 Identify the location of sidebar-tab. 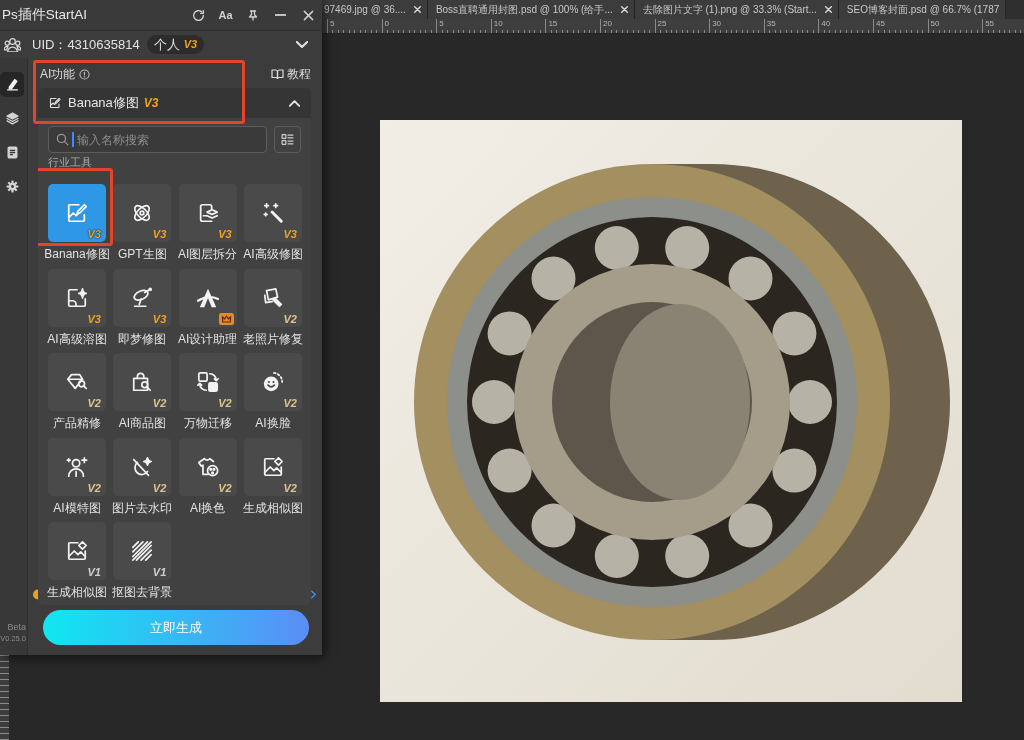
(12, 84).